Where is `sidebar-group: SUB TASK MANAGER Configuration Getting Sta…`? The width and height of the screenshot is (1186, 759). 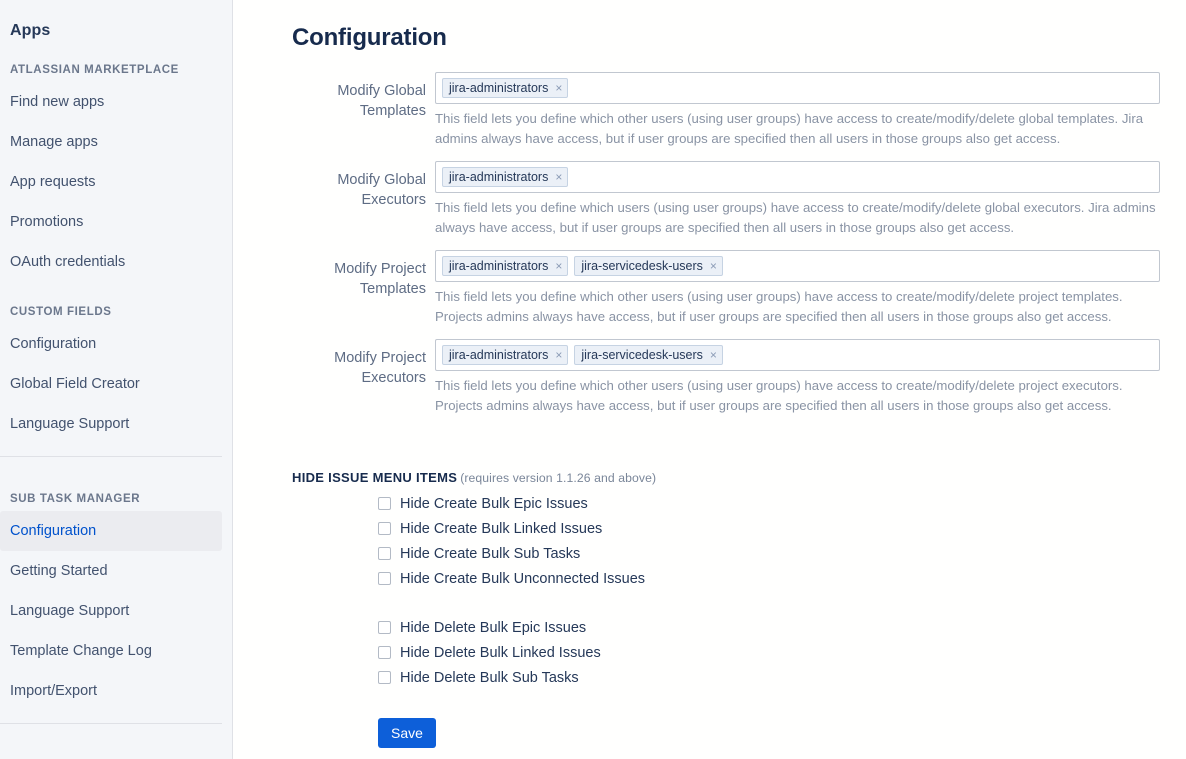 sidebar-group: SUB TASK MANAGER Configuration Getting Sta… is located at coordinates (116, 590).